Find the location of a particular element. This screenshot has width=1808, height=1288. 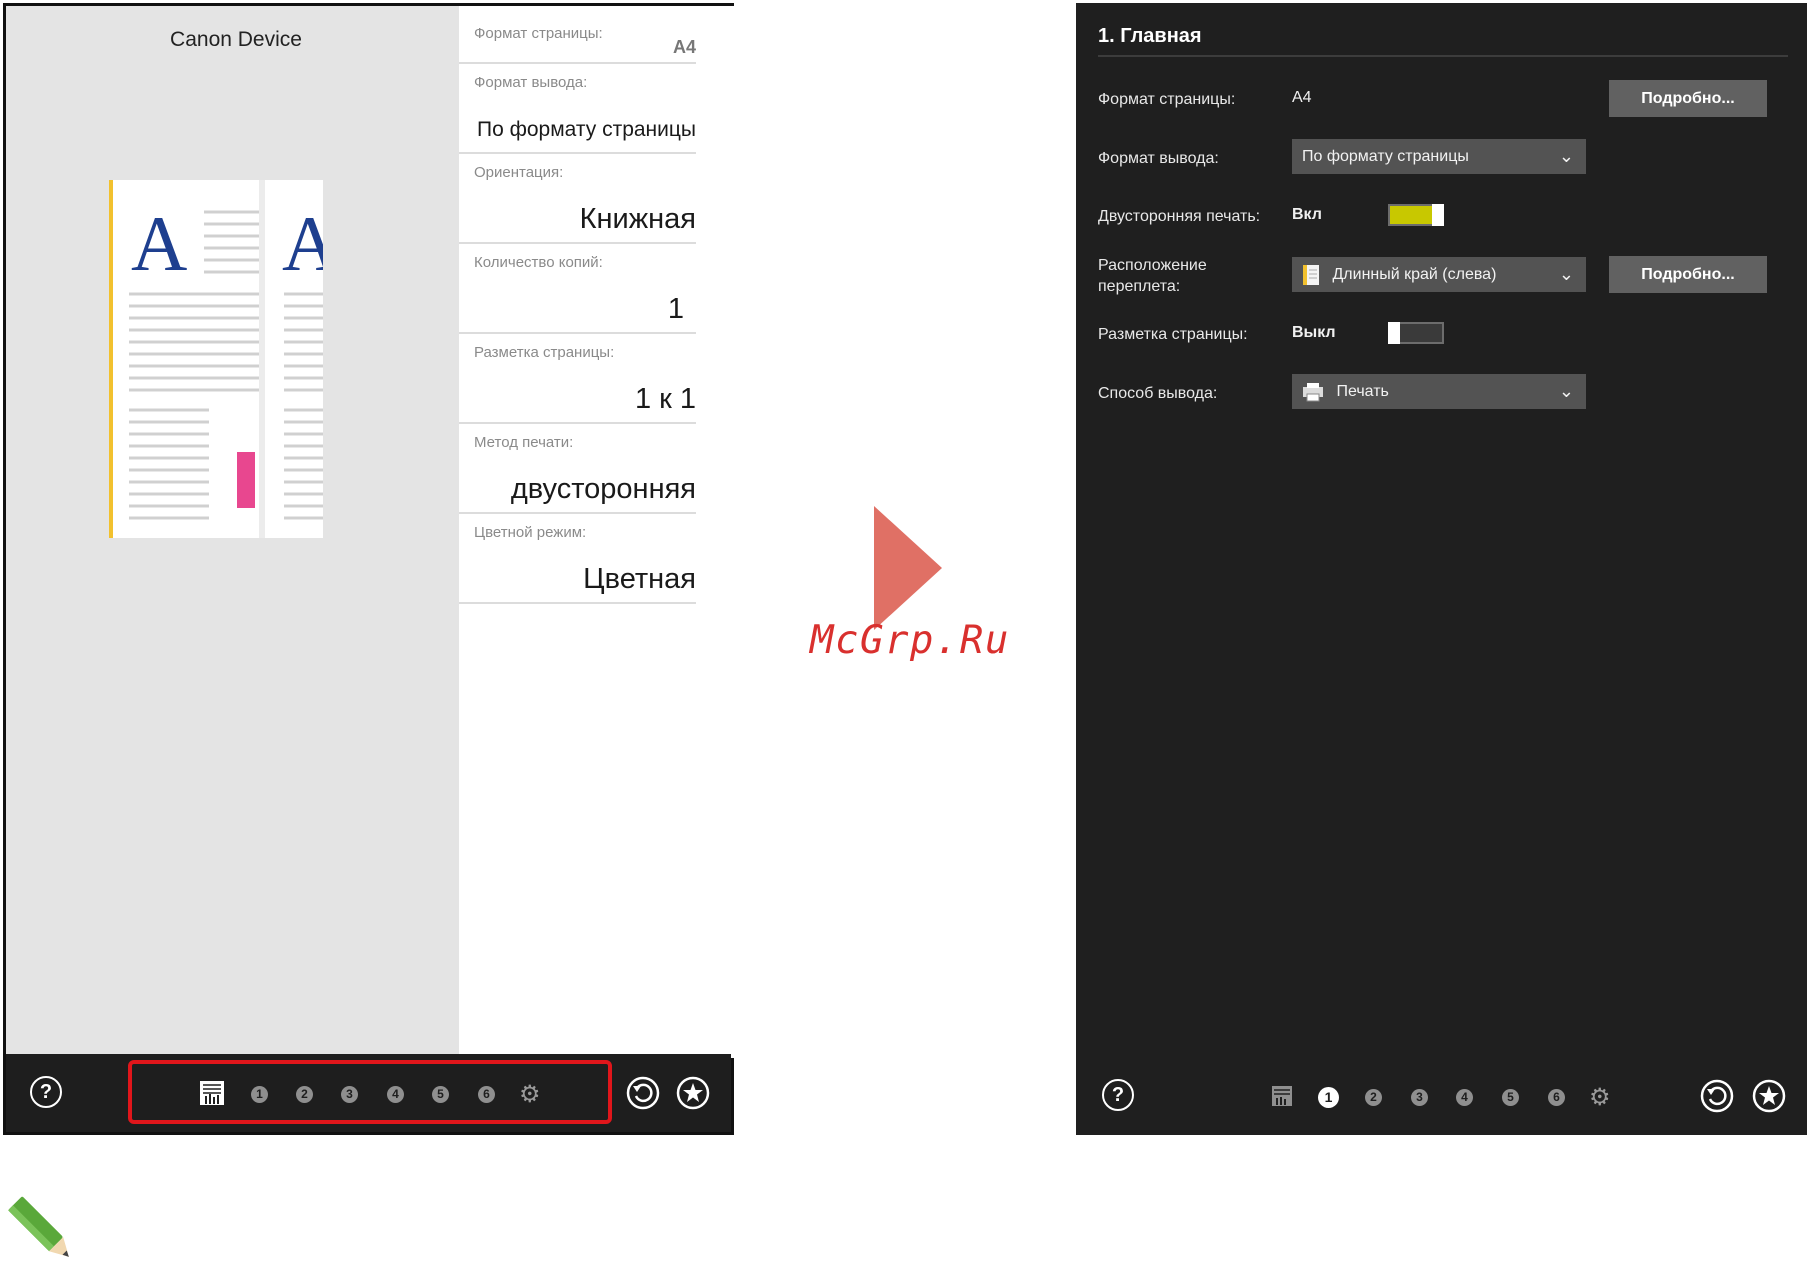

setting-value: Цветная is located at coordinates (639, 579).